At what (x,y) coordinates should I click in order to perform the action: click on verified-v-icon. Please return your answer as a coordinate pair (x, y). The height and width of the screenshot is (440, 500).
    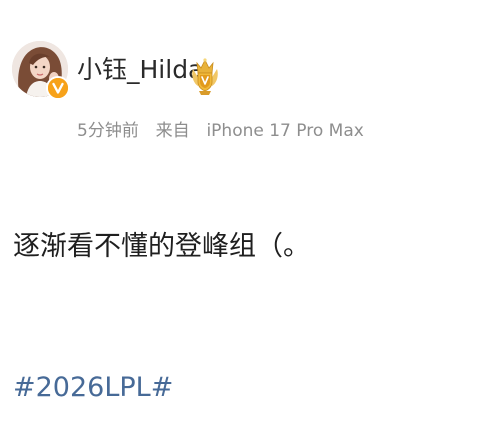
    Looking at the image, I should click on (58, 88).